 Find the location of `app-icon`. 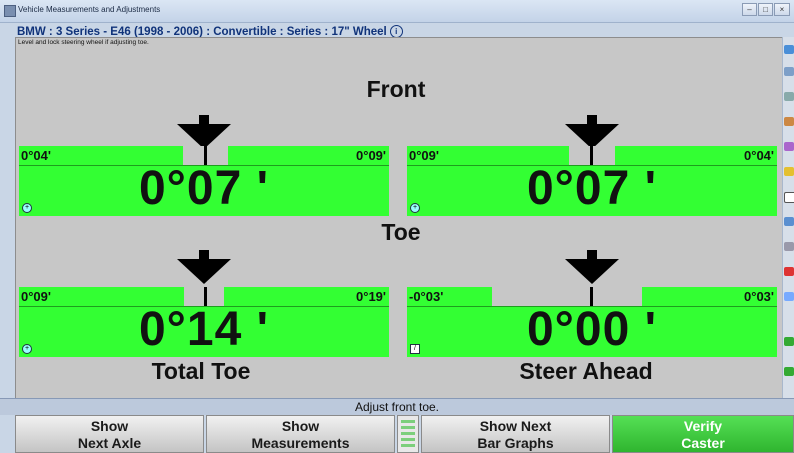

app-icon is located at coordinates (10, 11).